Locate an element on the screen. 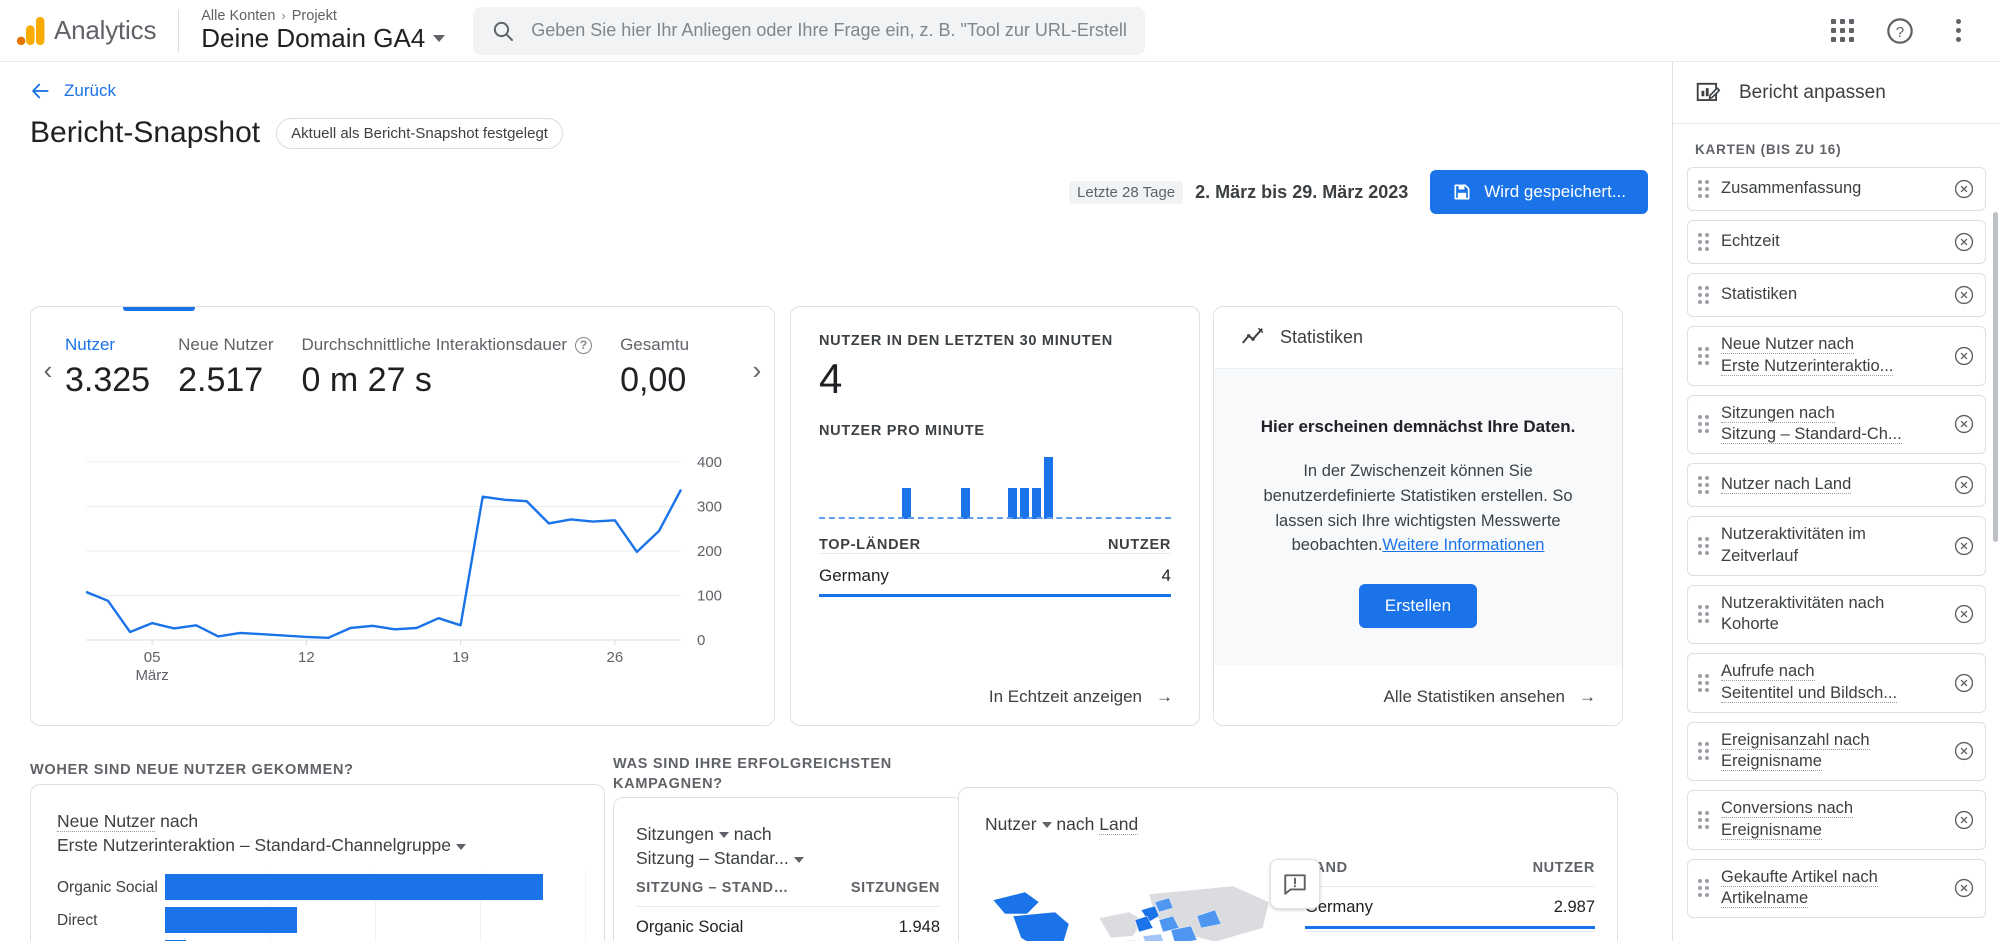  property-name: Deine Domain GA4 is located at coordinates (323, 38).